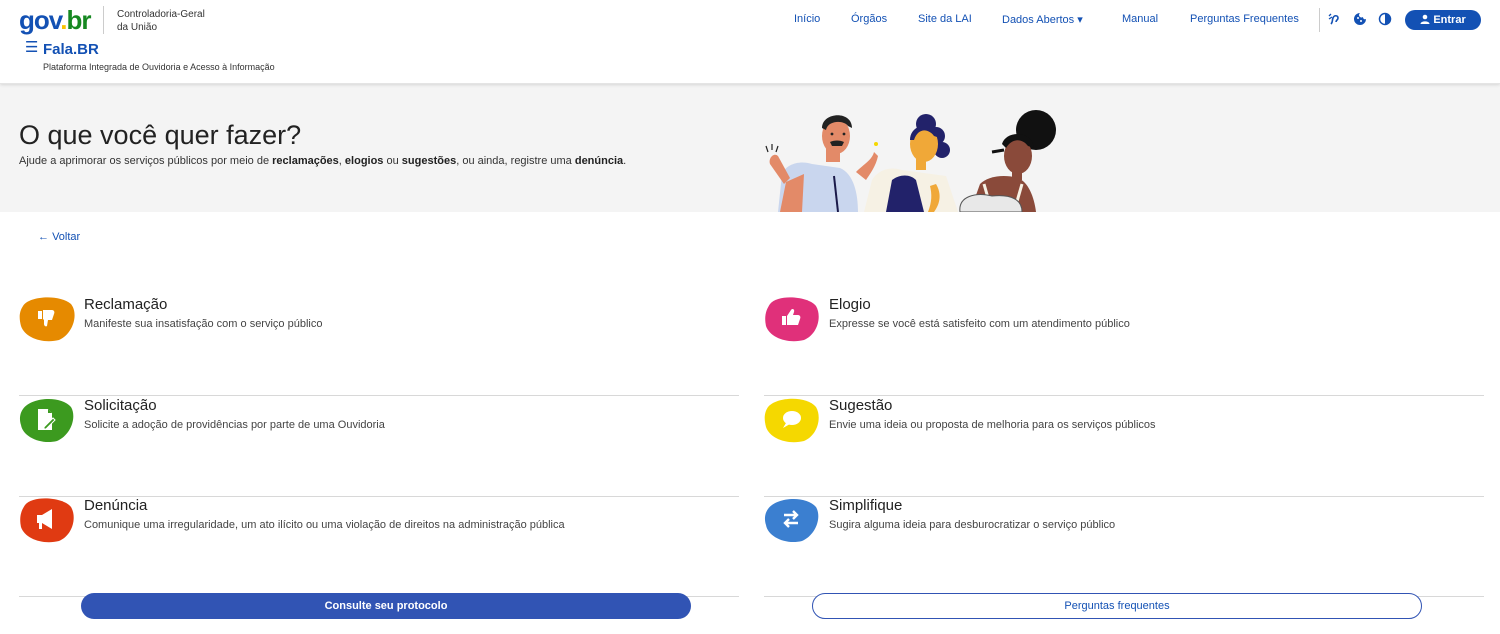  What do you see at coordinates (59, 237) in the screenshot?
I see `back-link: ← Voltar` at bounding box center [59, 237].